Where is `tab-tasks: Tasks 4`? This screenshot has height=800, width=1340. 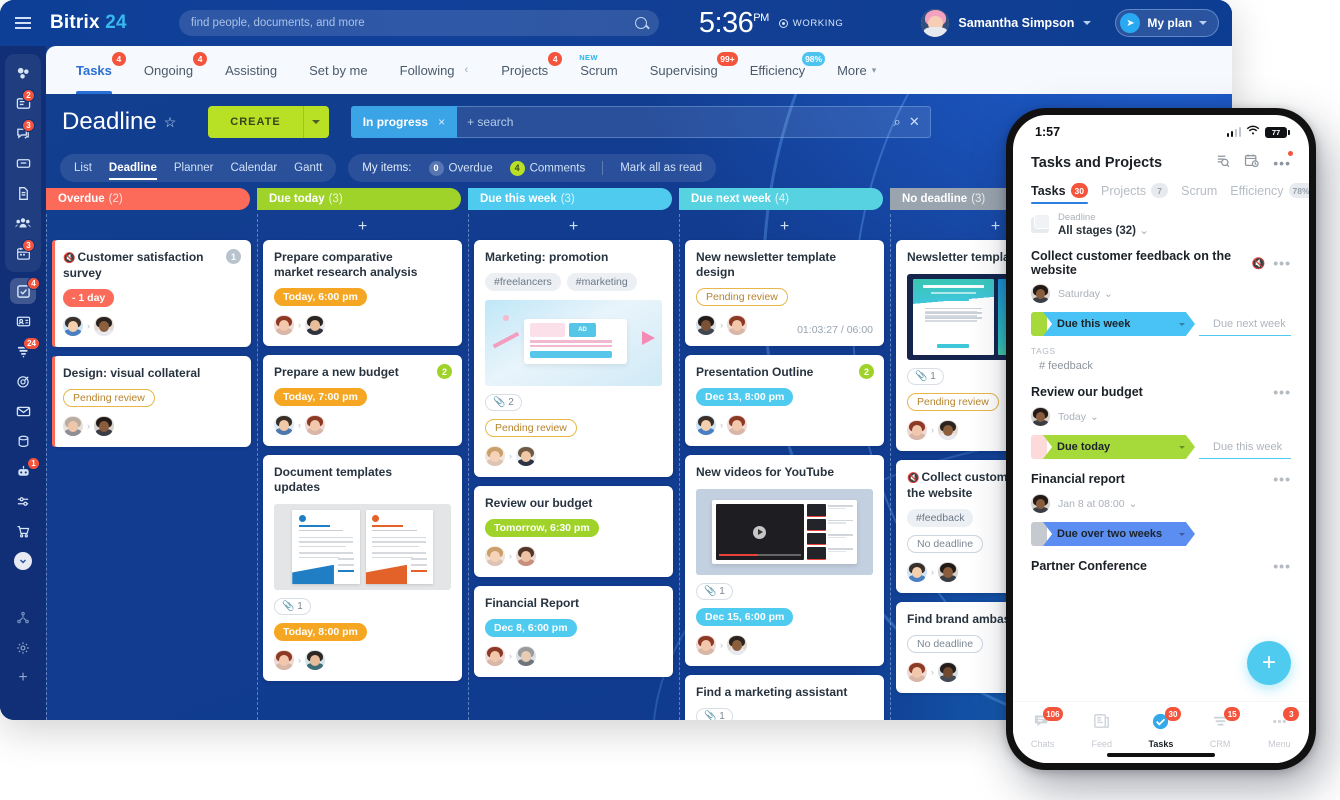
tab-tasks: Tasks 4 is located at coordinates (94, 70).